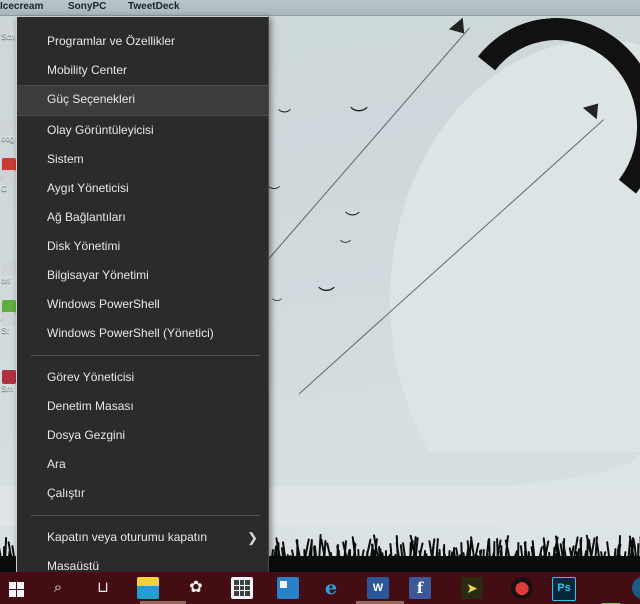 The image size is (640, 604). Describe the element at coordinates (98, 275) in the screenshot. I see `menu-item-label: Bilgisayar Yönetimi` at that location.